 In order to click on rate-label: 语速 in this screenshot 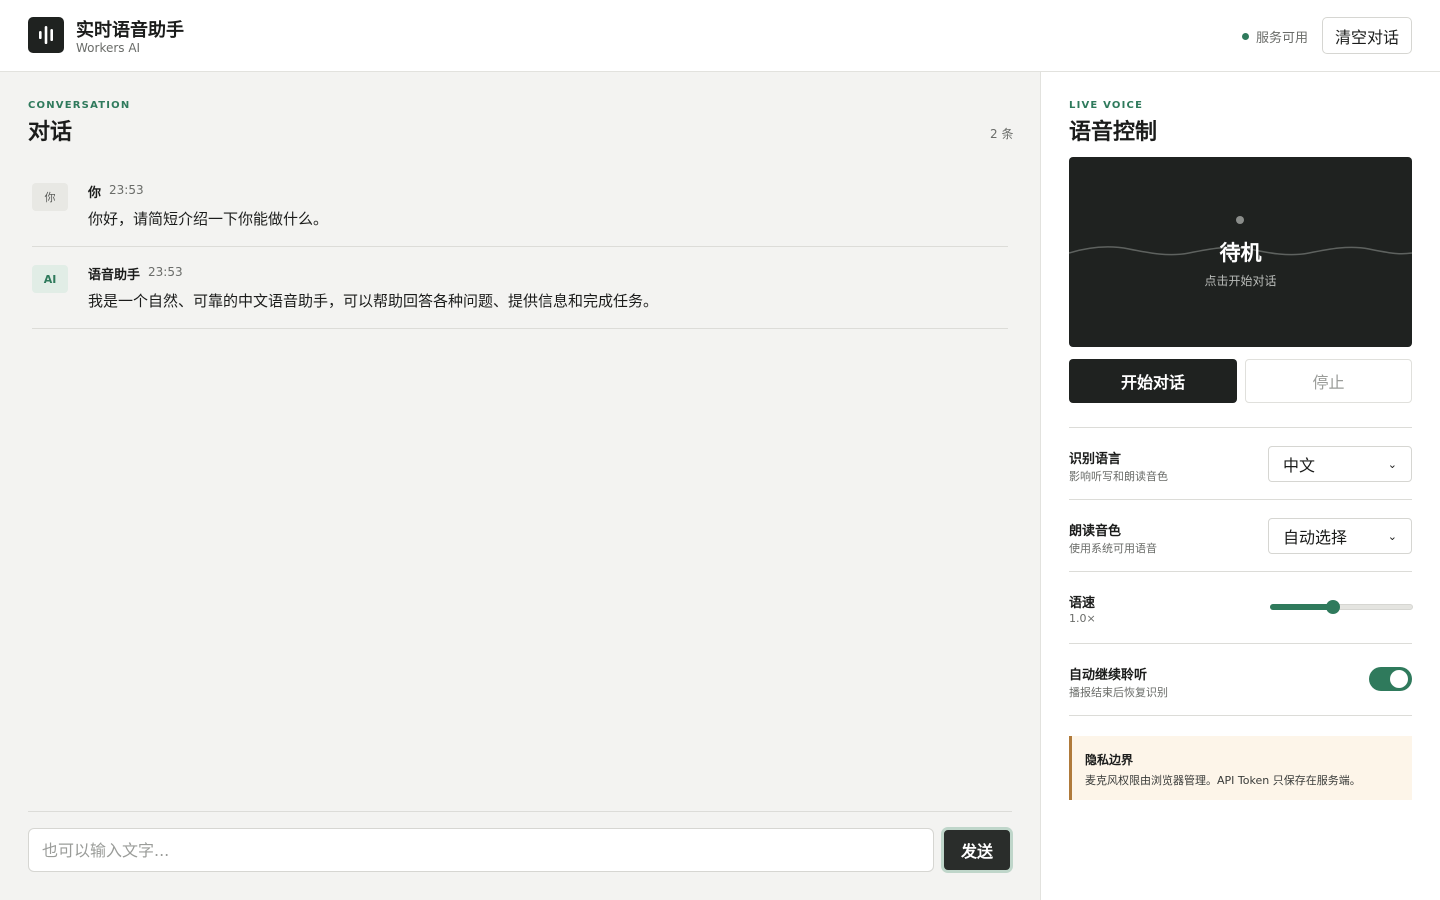, I will do `click(1082, 603)`.